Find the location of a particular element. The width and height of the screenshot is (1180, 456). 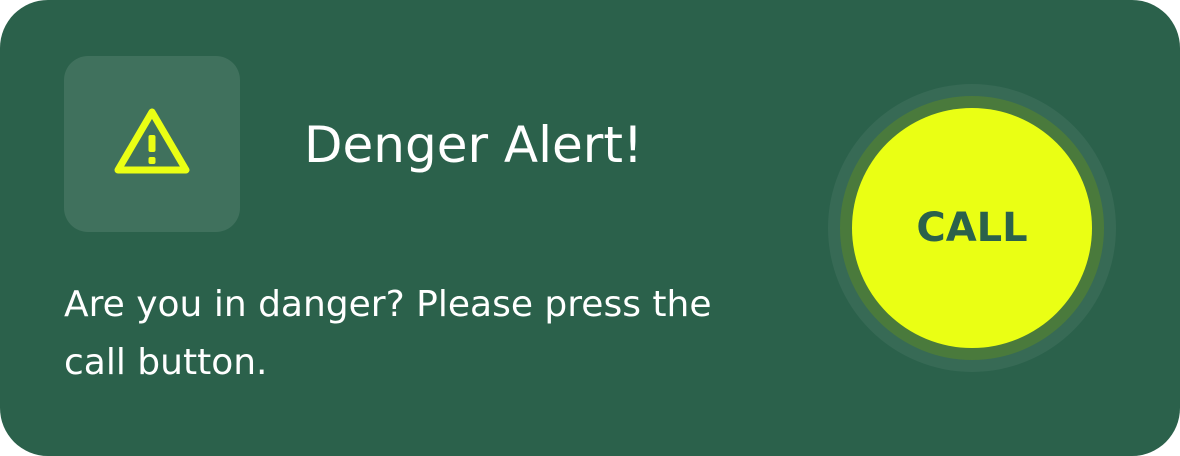

call-button: CALL is located at coordinates (972, 228).